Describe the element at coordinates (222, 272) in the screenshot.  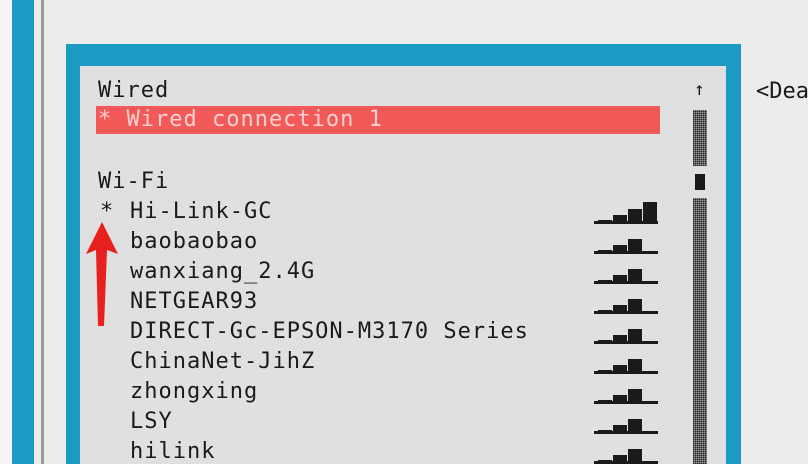
I see `wifi-network-item: wanxiang_2.4G` at that location.